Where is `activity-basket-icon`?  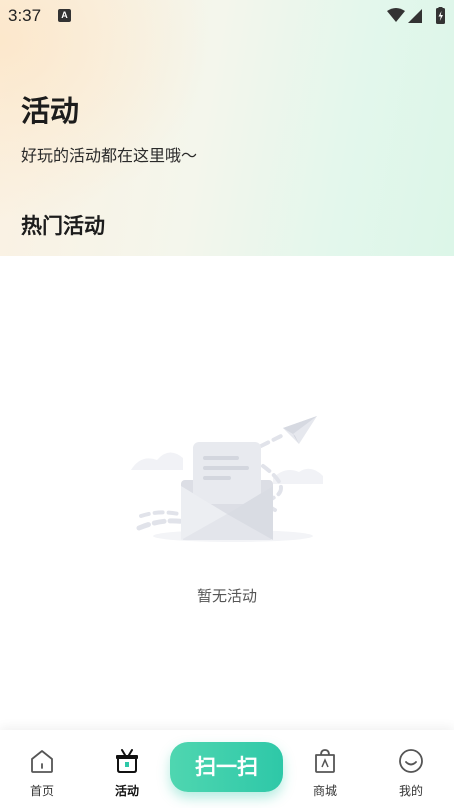 activity-basket-icon is located at coordinates (127, 761).